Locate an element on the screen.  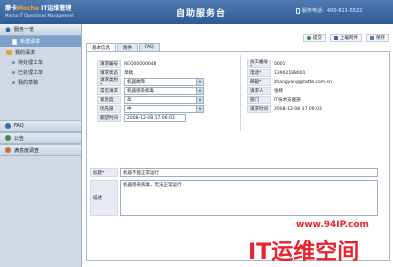
save-icon is located at coordinates (372, 38).